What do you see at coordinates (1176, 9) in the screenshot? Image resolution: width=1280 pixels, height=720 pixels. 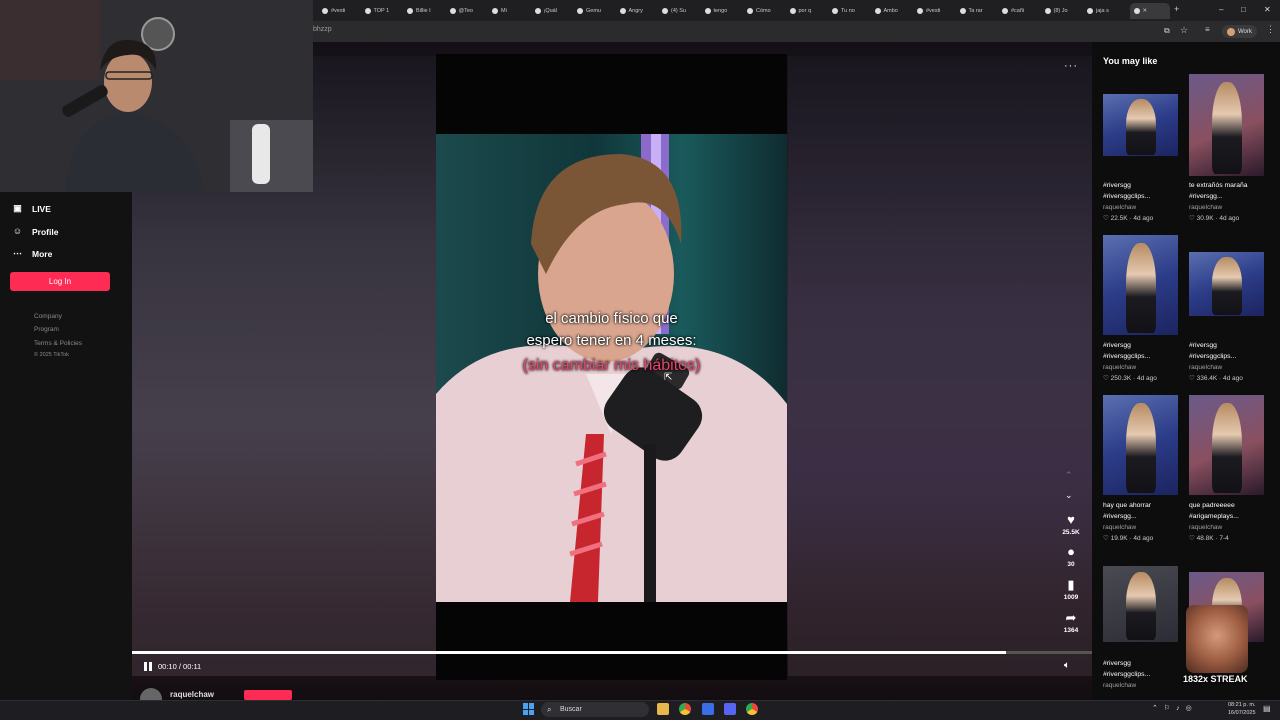 I see `new-tab-button: +` at bounding box center [1176, 9].